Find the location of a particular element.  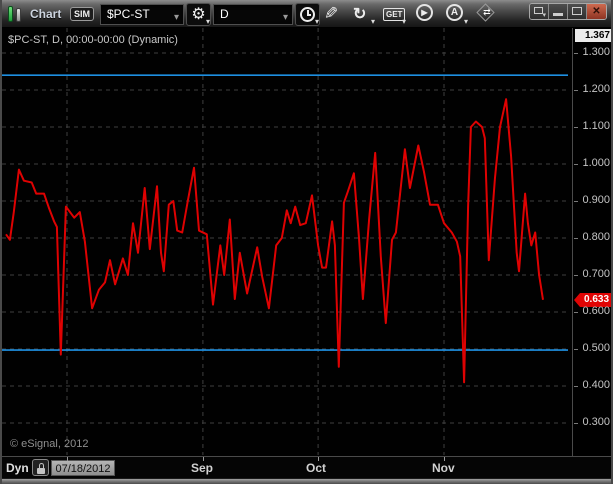

link-symbol-icon: ⇄ is located at coordinates (485, 12).